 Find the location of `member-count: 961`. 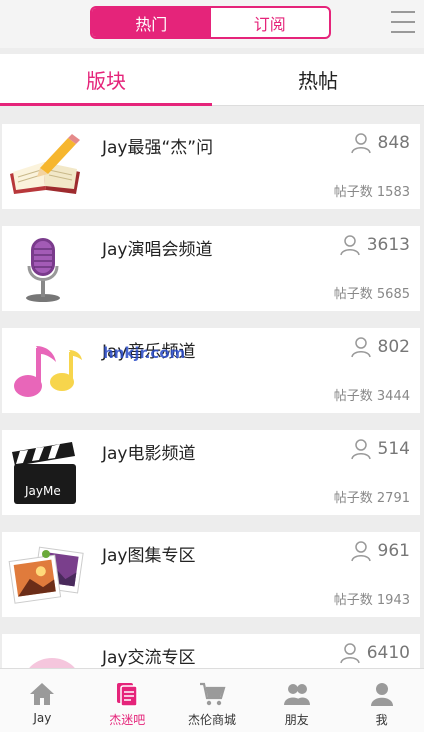

member-count: 961 is located at coordinates (380, 551).